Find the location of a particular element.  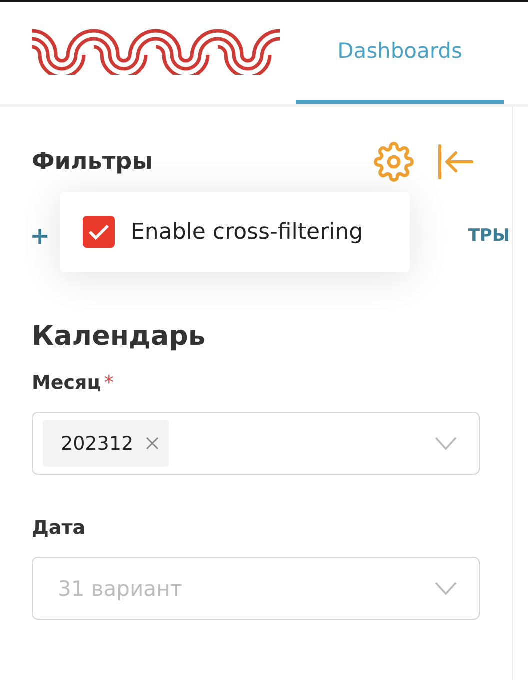

field-label: Дата is located at coordinates (59, 528).